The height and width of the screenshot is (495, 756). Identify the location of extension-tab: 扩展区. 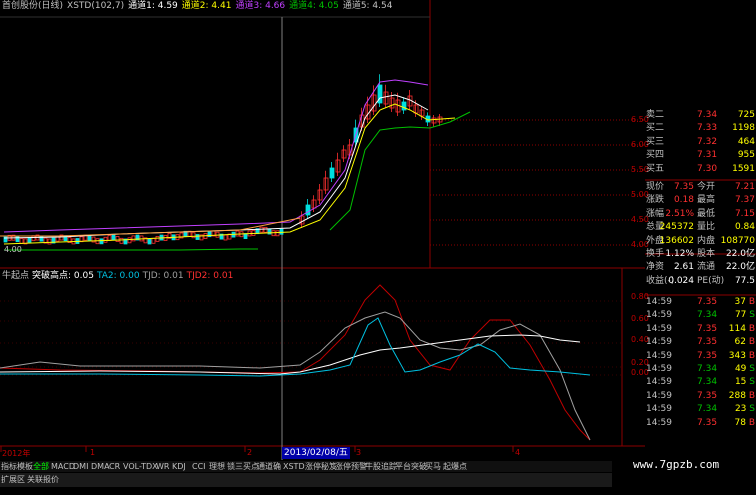
(13, 480).